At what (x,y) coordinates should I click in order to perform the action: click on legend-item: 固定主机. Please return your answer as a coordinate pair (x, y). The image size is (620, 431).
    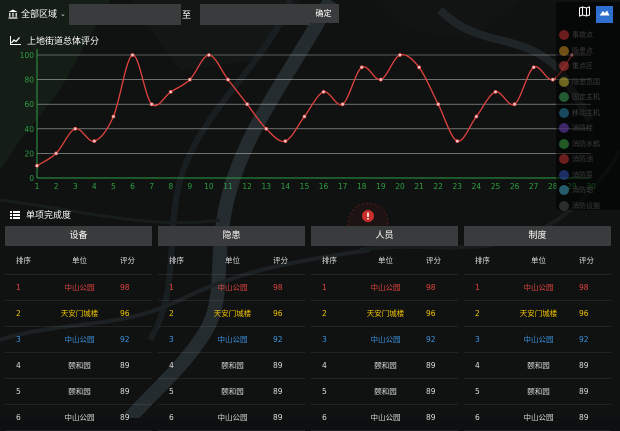
    Looking at the image, I should click on (579, 97).